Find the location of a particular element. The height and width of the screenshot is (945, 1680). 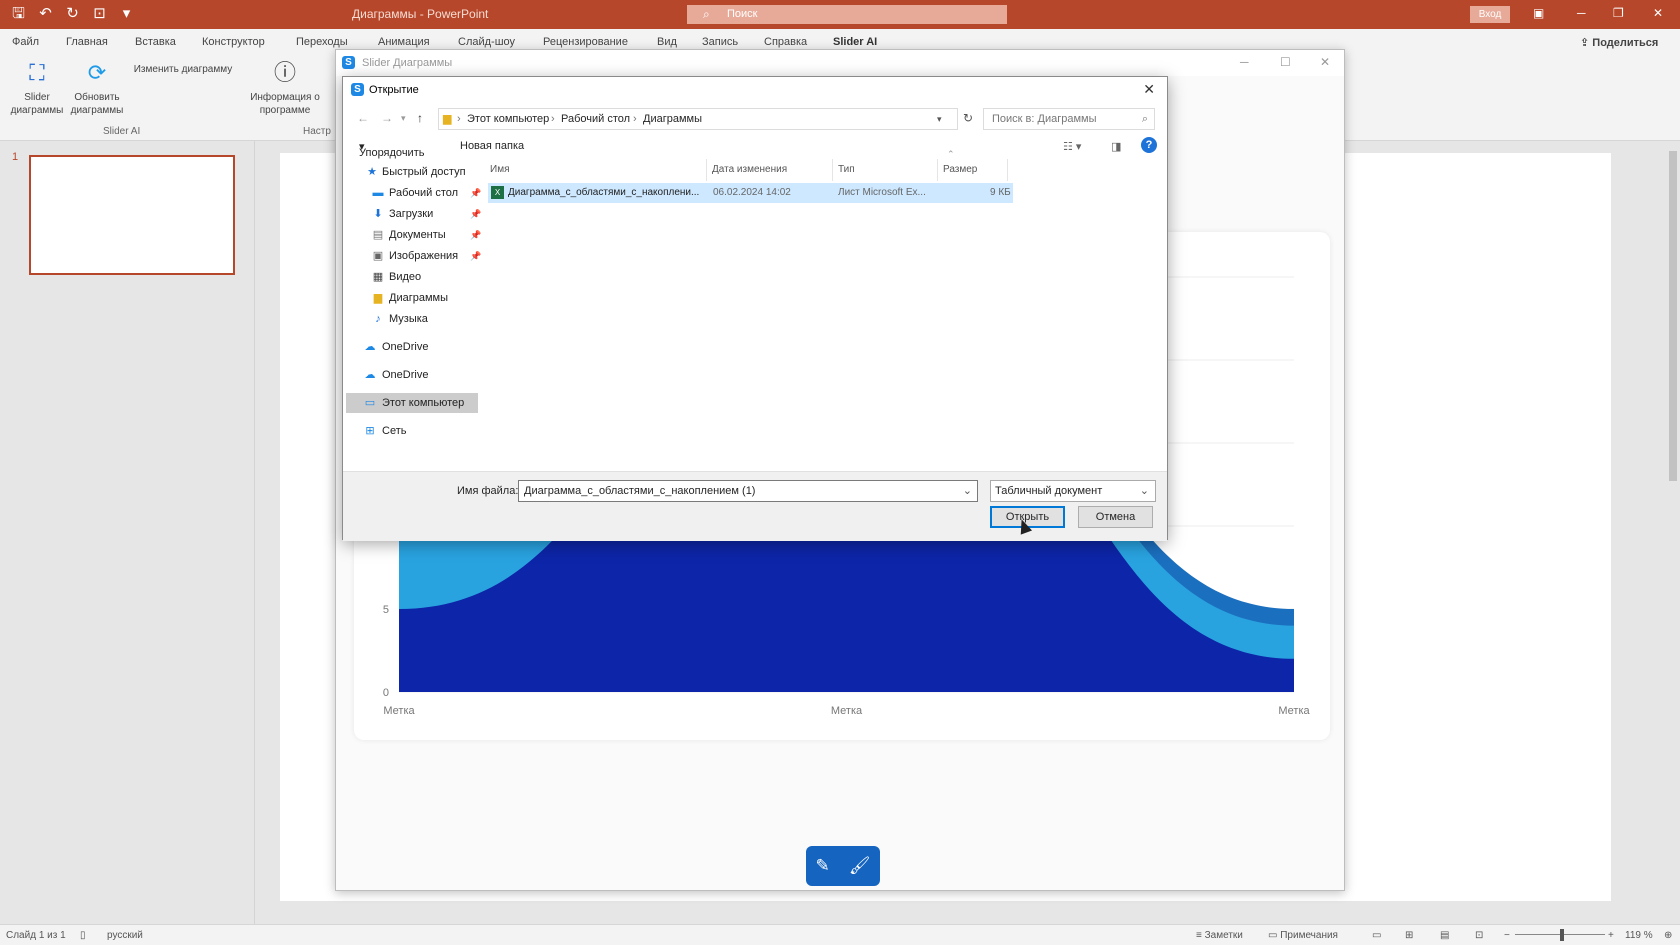

back-icon: ← is located at coordinates (363, 118).